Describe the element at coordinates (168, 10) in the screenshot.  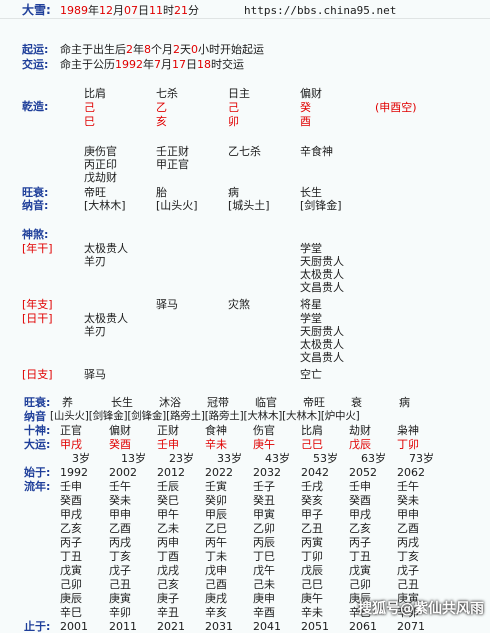
I see `hour-unit: 时` at that location.